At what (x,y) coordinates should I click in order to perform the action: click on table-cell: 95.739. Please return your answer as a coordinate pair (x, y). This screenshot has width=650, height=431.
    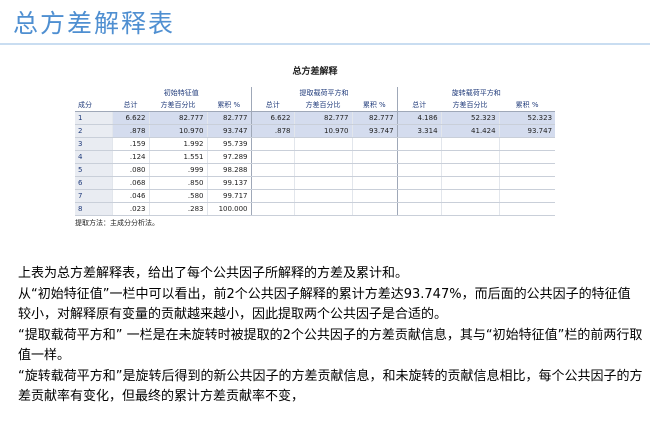
    Looking at the image, I should click on (229, 144).